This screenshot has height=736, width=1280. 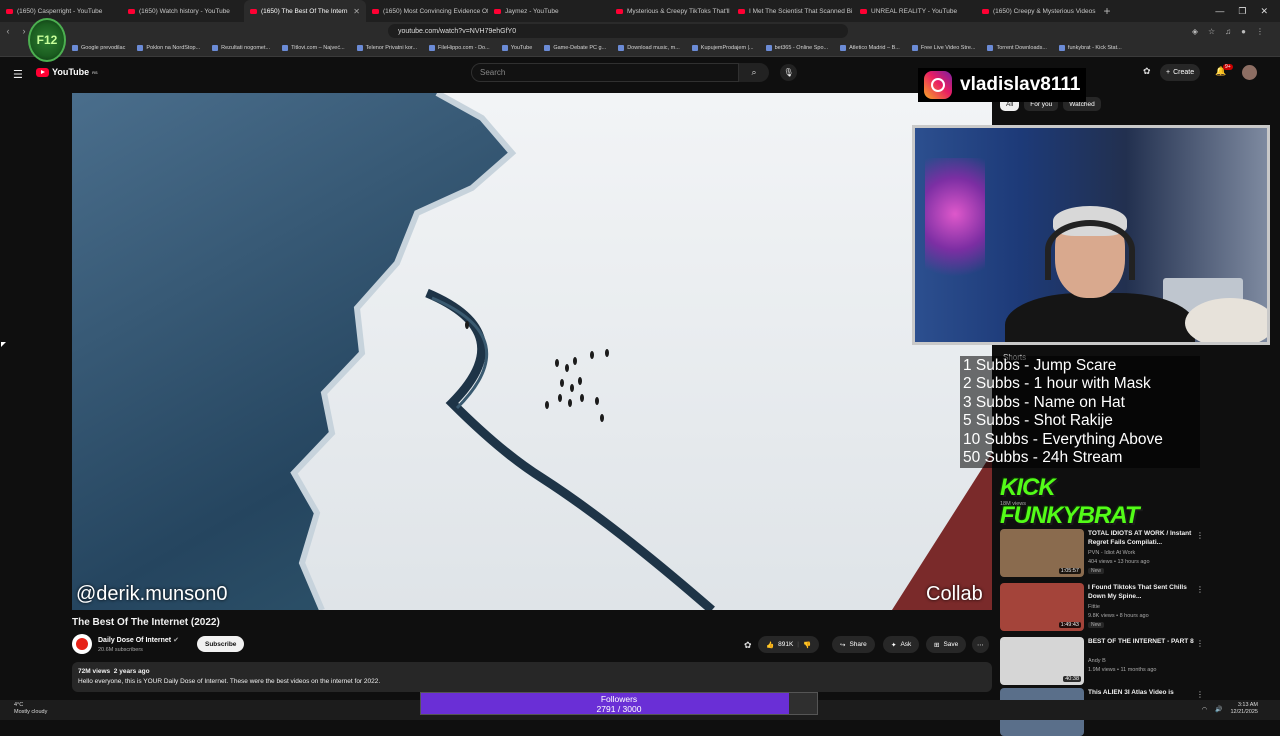 What do you see at coordinates (1042, 661) in the screenshot?
I see `video-thumbnail: 40:38` at bounding box center [1042, 661].